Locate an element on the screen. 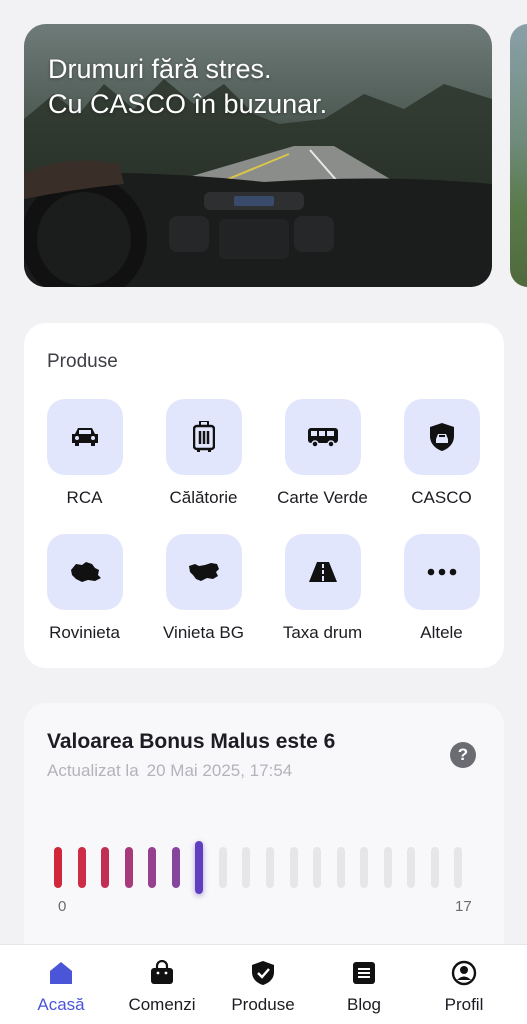 This screenshot has height=1024, width=527. bottom-nav: Acasă Comenzi Produse Blog Profil is located at coordinates (263, 984).